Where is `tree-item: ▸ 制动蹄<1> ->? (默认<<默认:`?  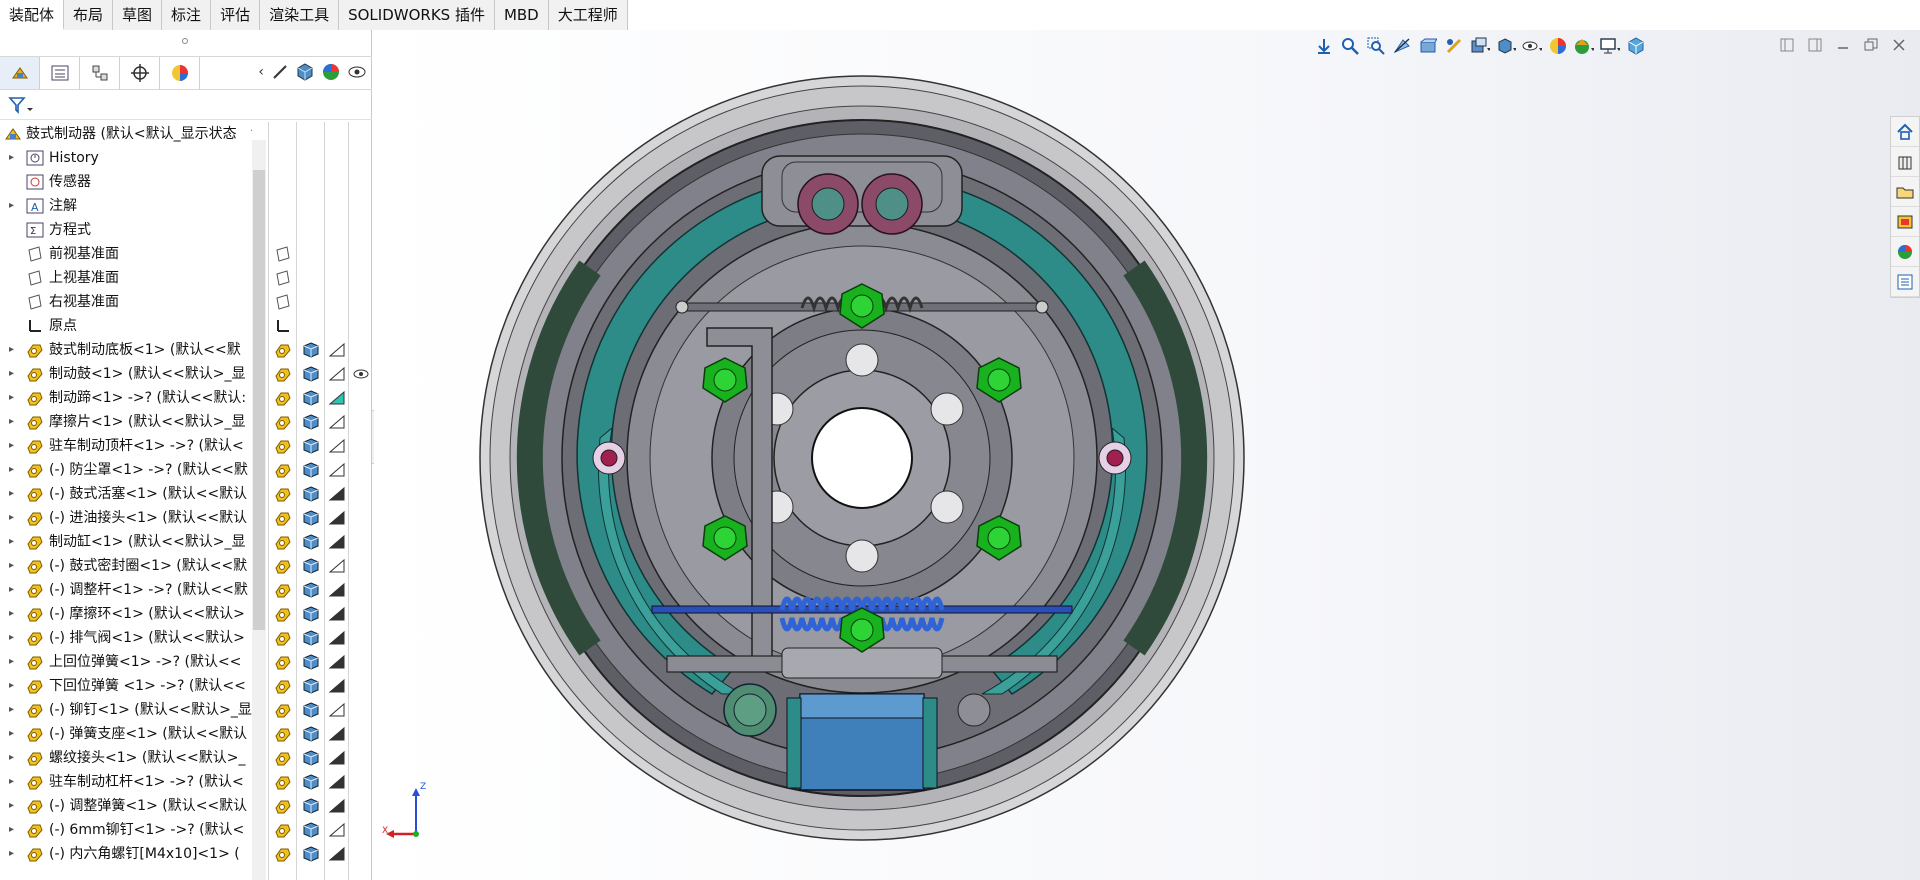 tree-item: ▸ 制动蹄<1> ->? (默认<<默认: is located at coordinates (126, 398).